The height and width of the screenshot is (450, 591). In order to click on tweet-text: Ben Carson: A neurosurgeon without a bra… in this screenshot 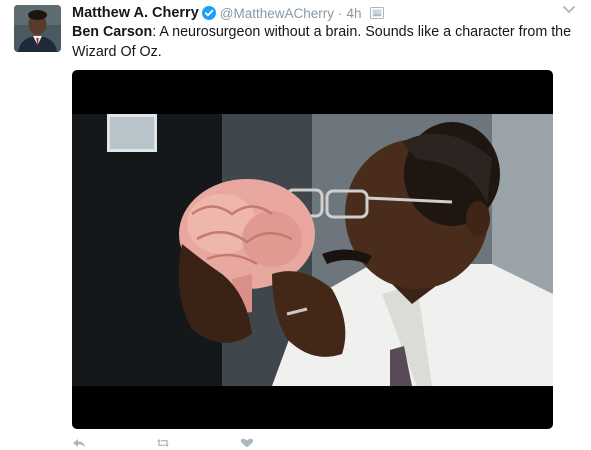, I will do `click(327, 42)`.